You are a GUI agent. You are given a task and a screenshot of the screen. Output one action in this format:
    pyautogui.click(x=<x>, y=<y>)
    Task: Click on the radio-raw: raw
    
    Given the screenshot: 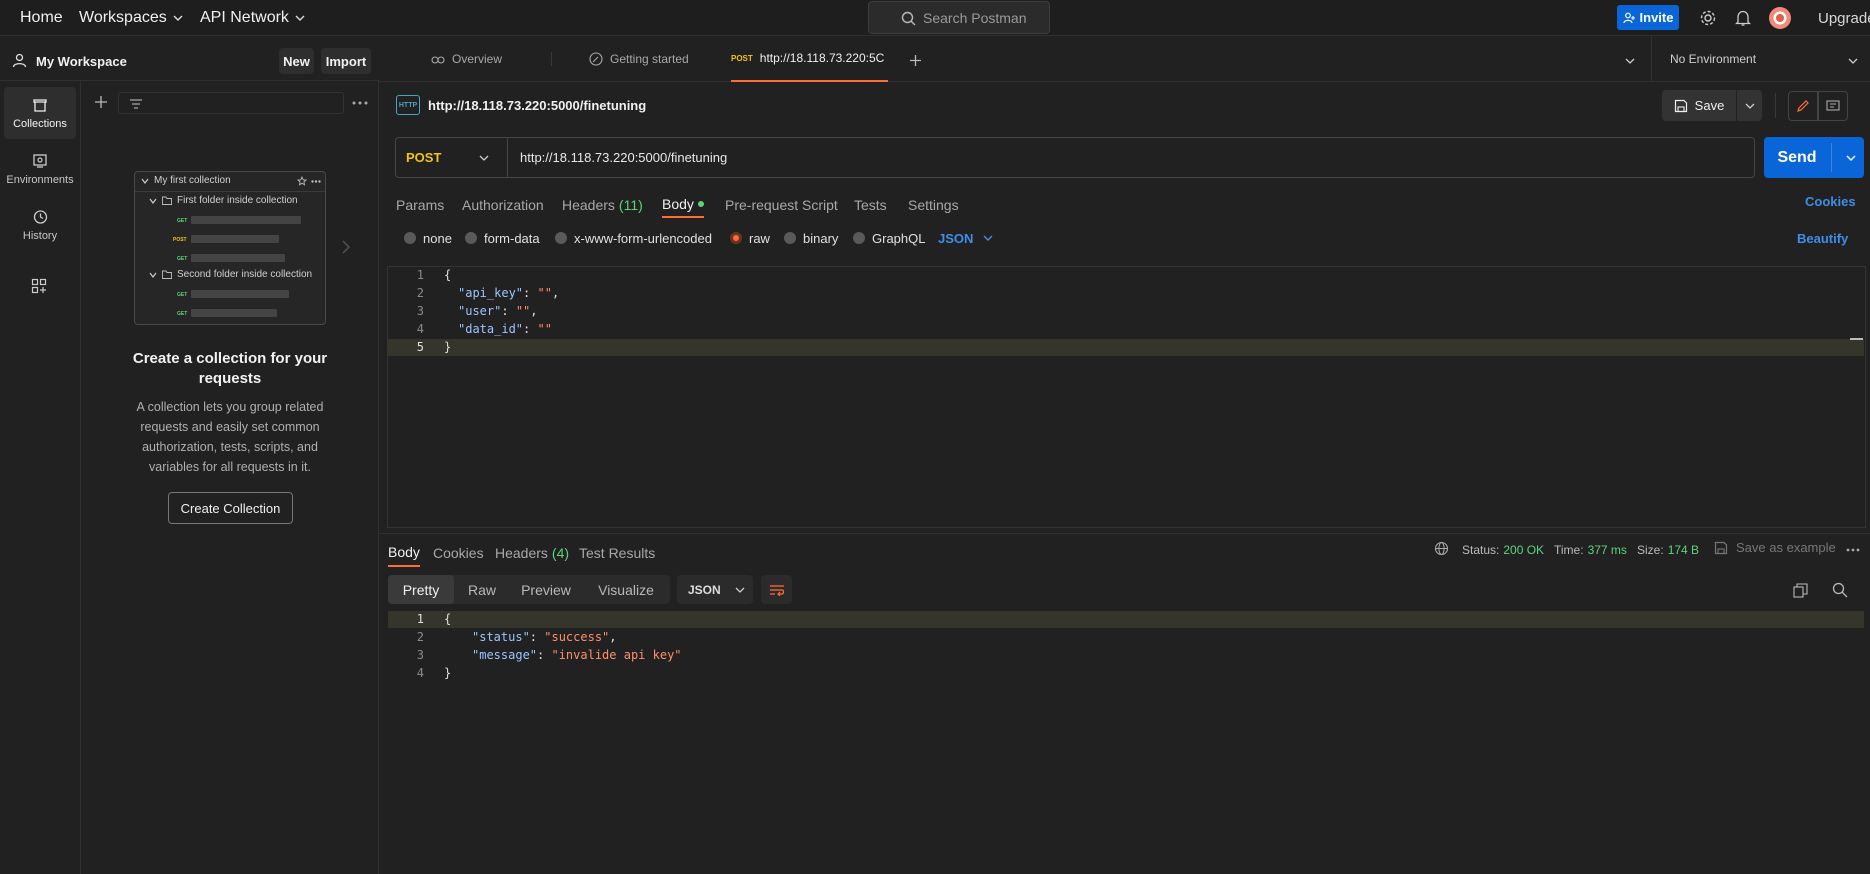 What is the action you would take?
    pyautogui.click(x=750, y=238)
    